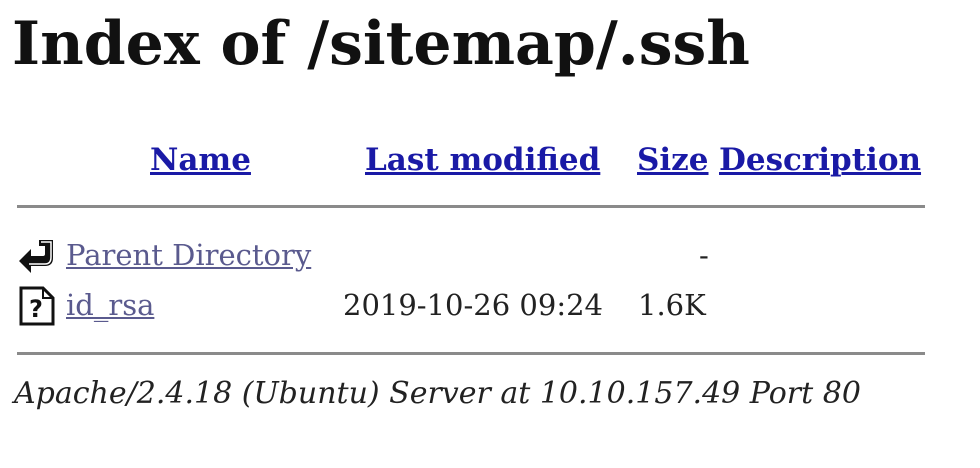 This screenshot has height=468, width=980. I want to click on sort-by-last-modified-link: Last modified, so click(482, 160).